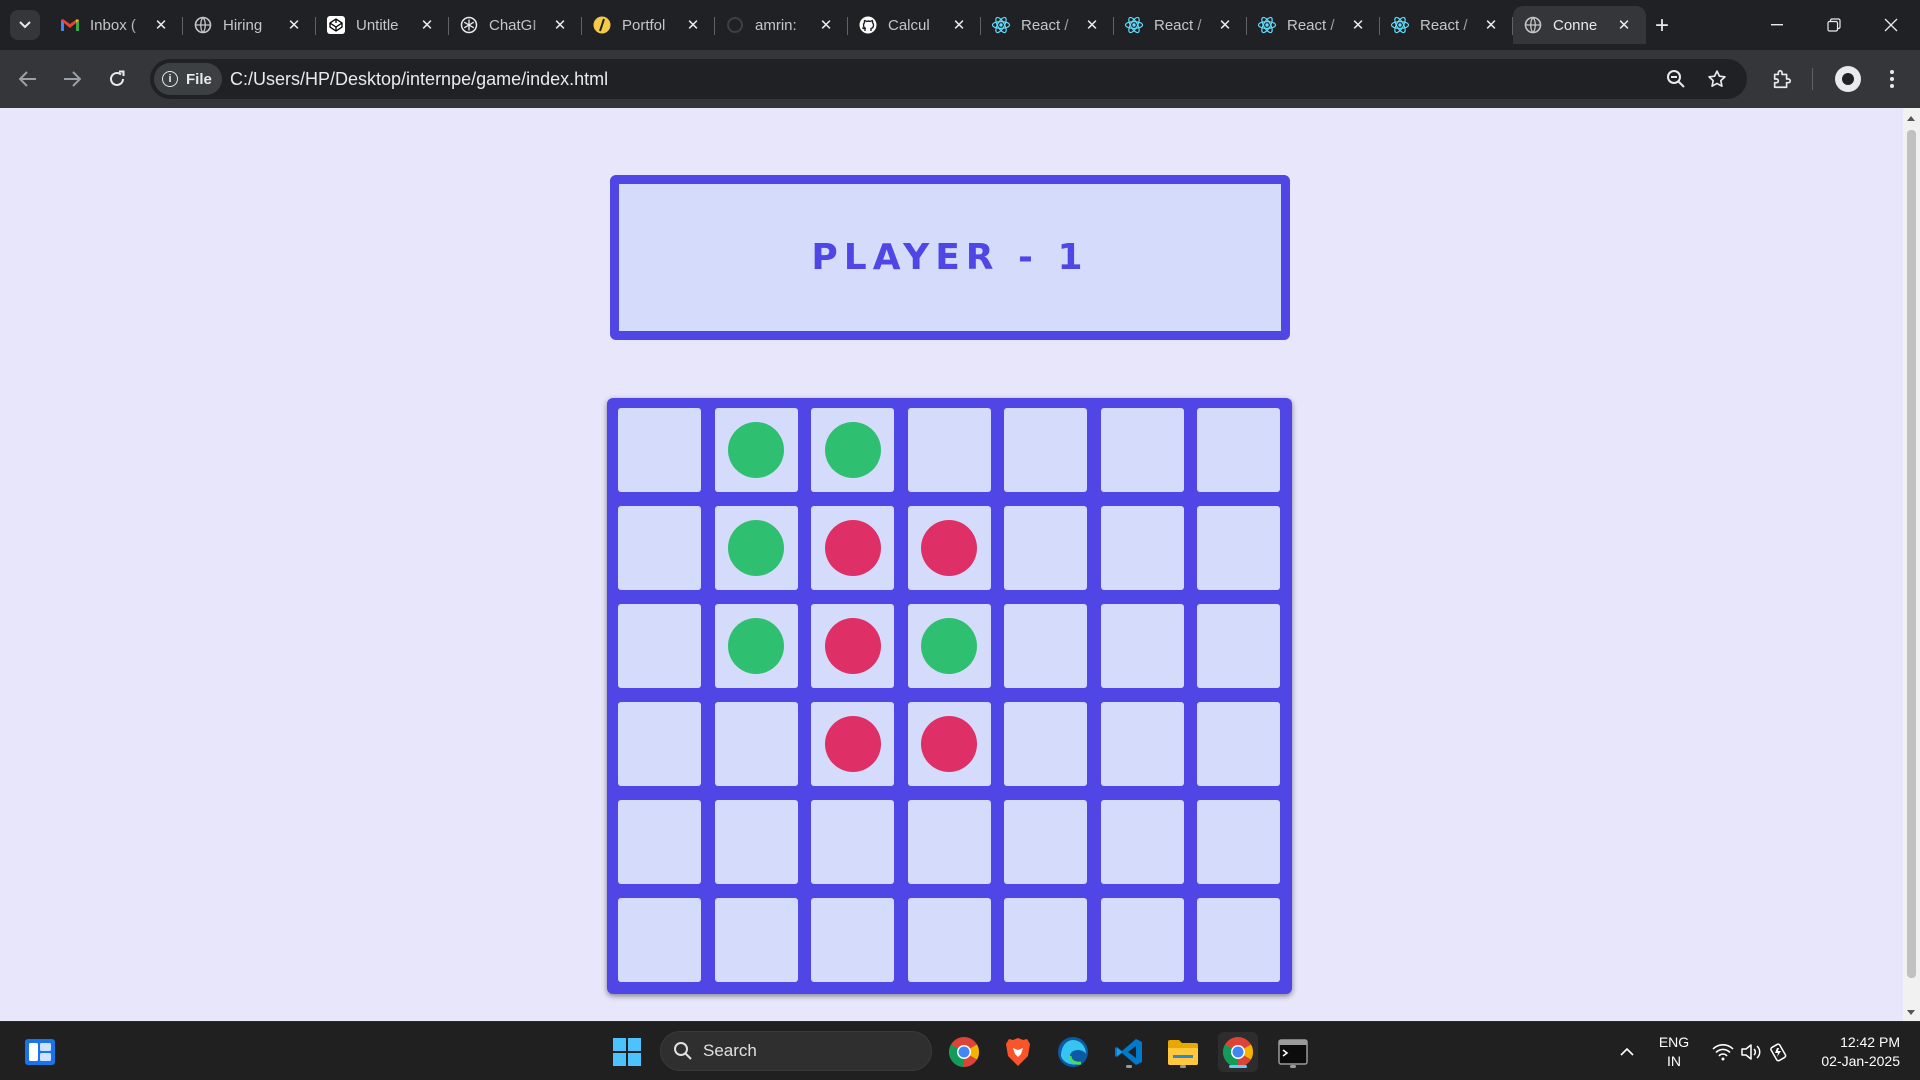 The width and height of the screenshot is (1920, 1080). What do you see at coordinates (1891, 25) in the screenshot?
I see `close-window-button` at bounding box center [1891, 25].